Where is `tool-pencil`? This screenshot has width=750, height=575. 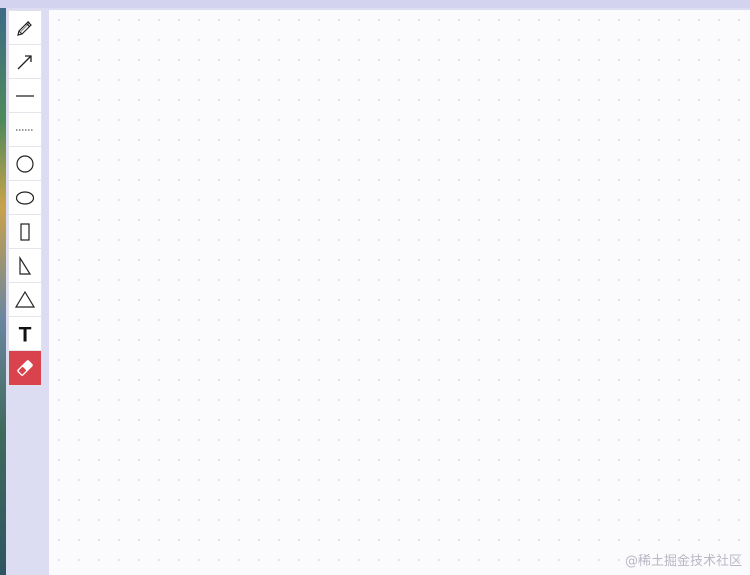 tool-pencil is located at coordinates (25, 28).